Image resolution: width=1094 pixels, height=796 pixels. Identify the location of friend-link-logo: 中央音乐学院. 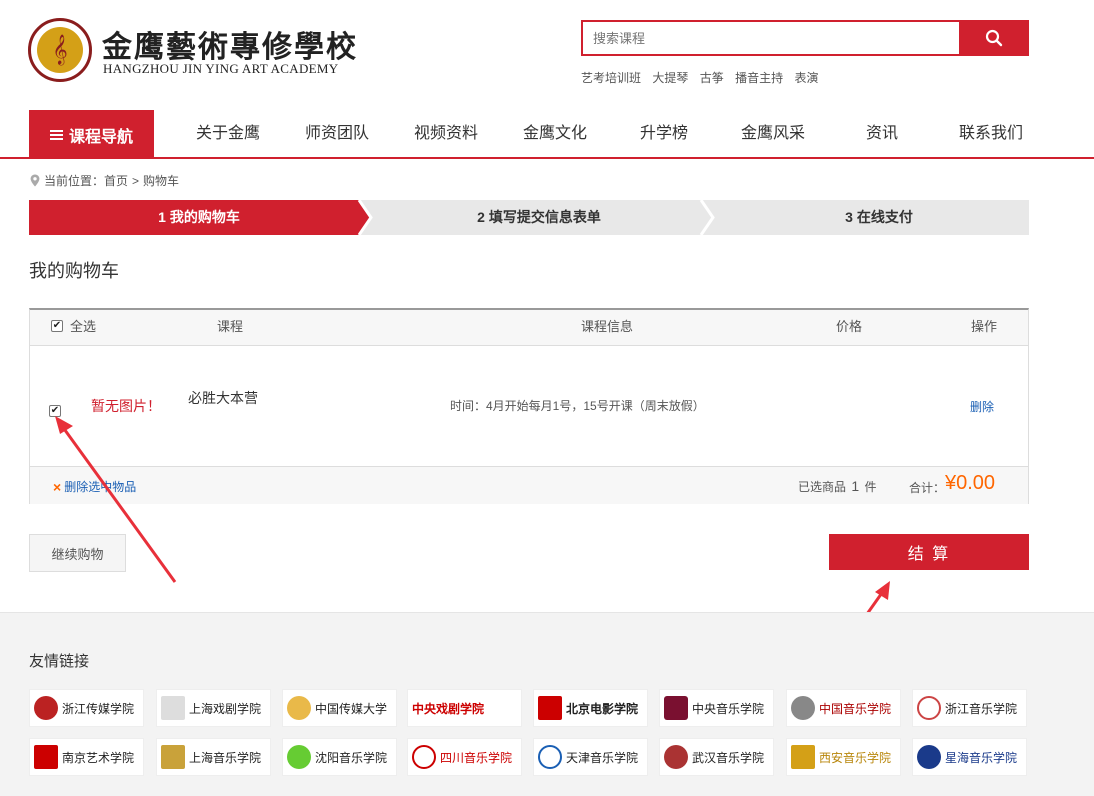
(716, 708).